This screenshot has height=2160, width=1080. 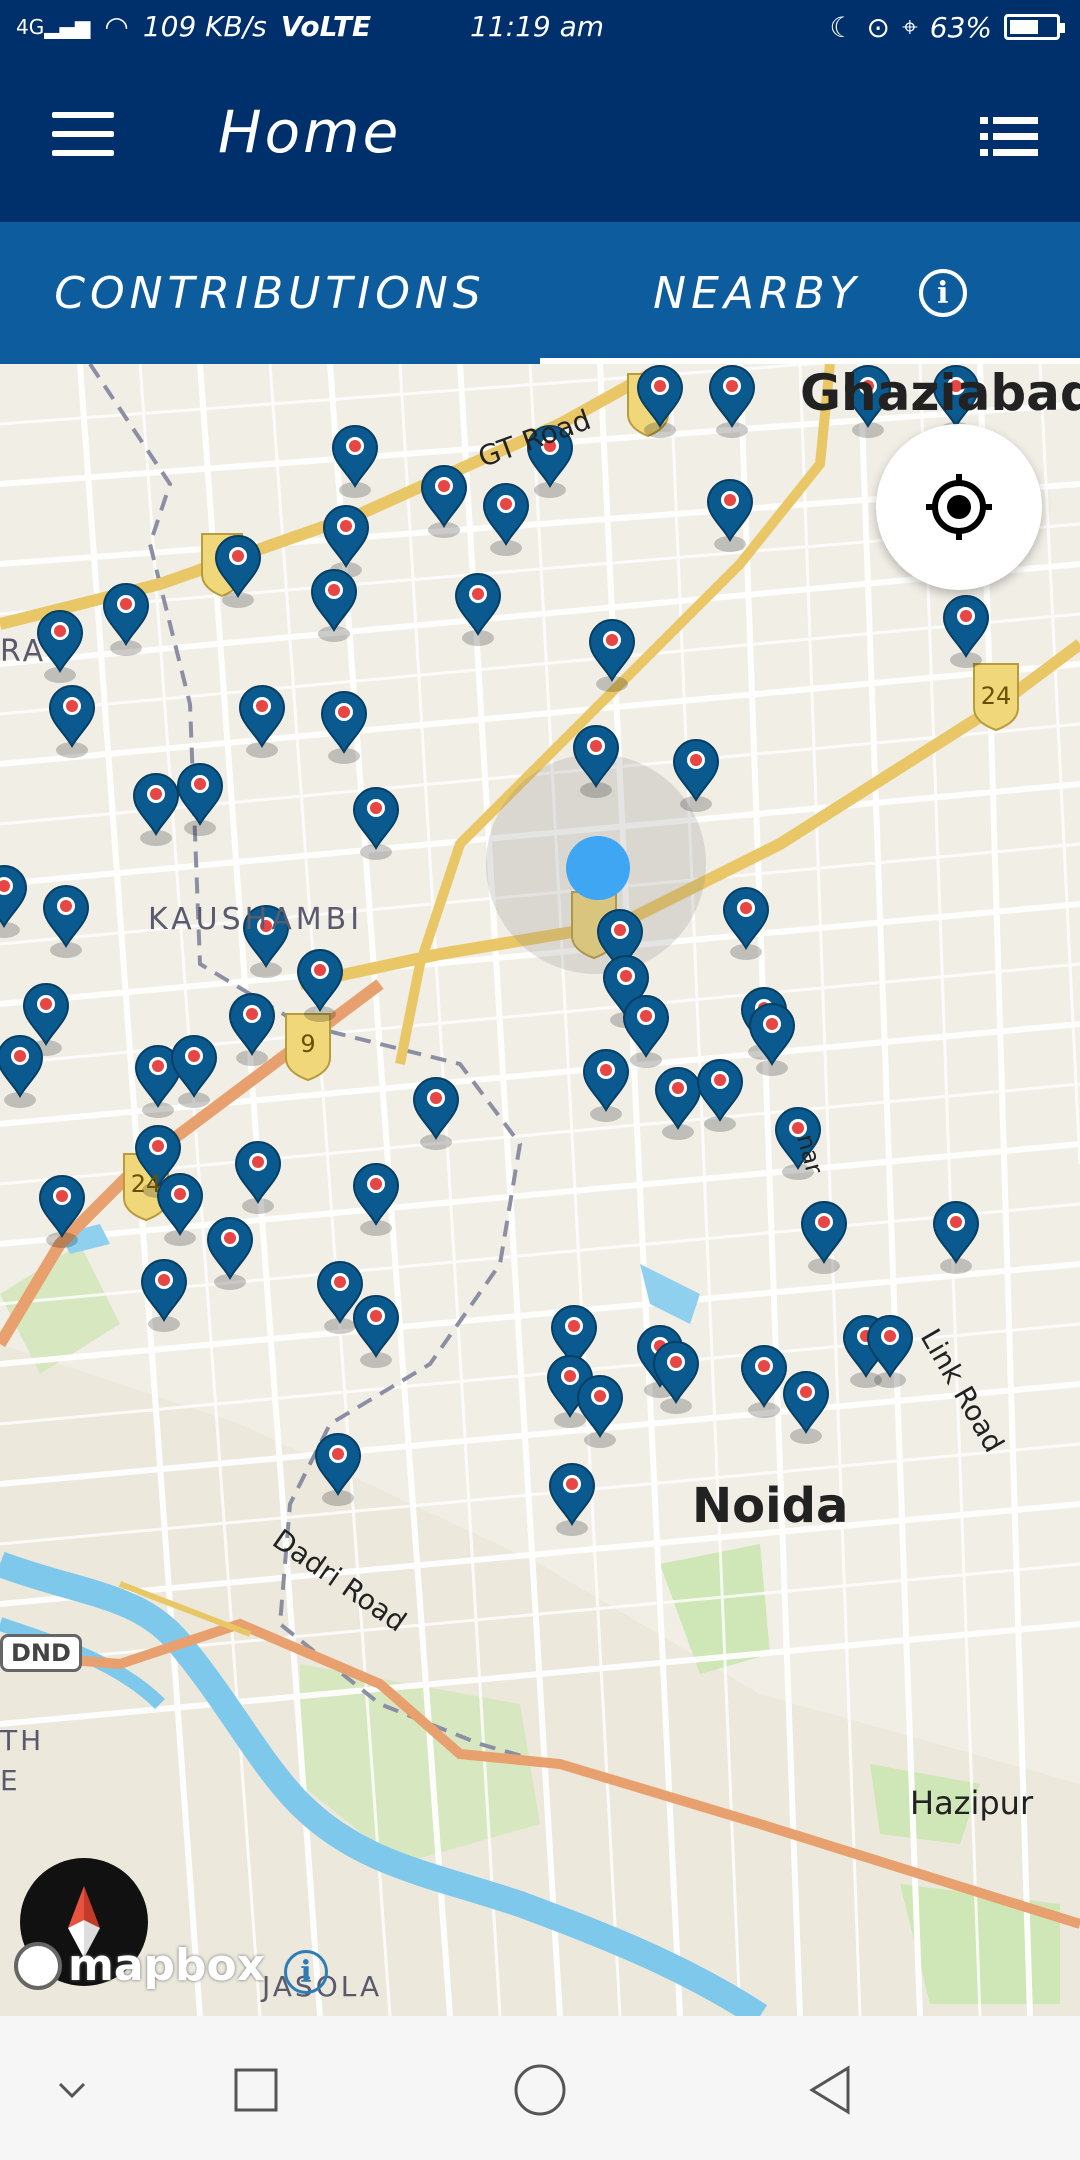 I want to click on battery-percent: 63%, so click(x=960, y=27).